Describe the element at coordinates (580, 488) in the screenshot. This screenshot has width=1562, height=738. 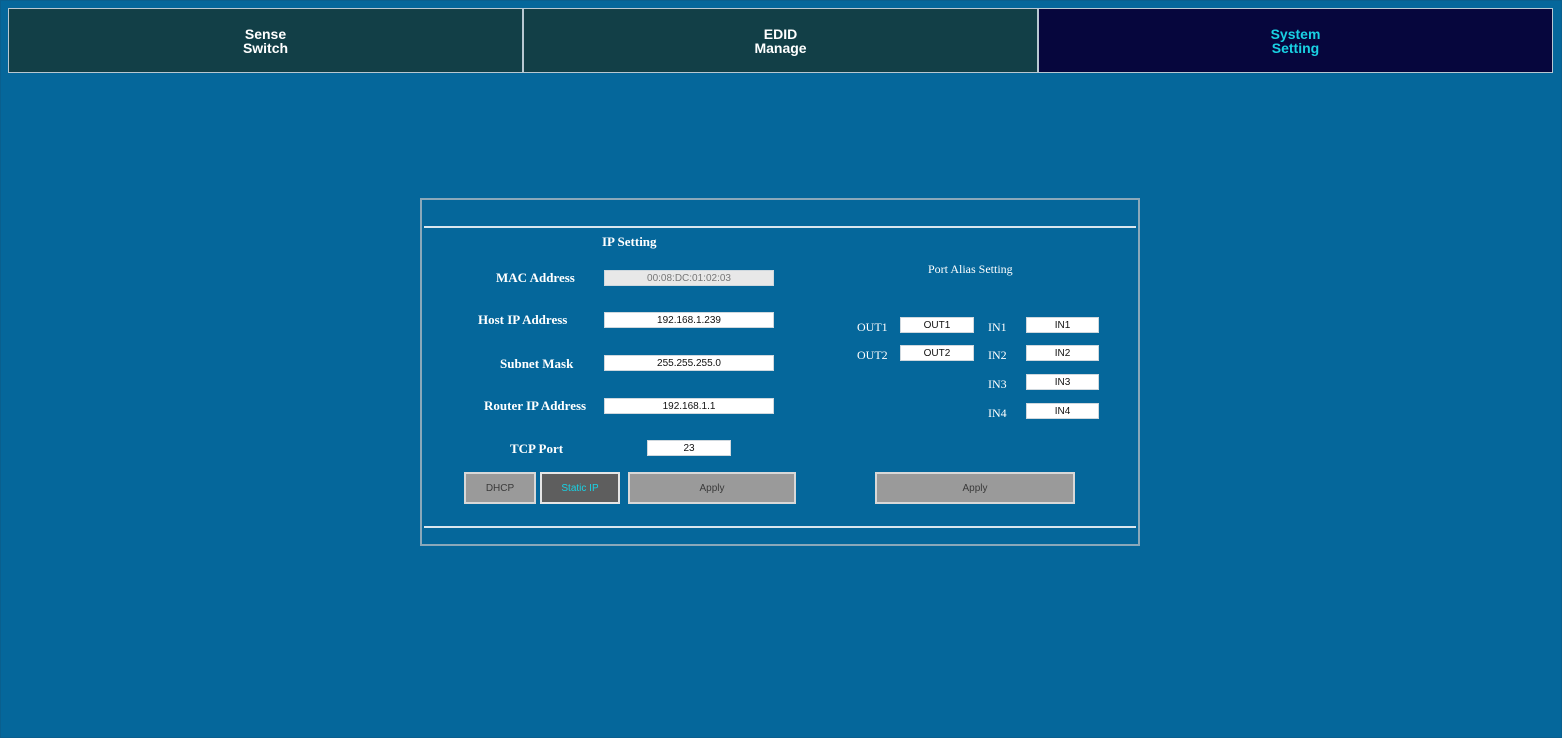
I see `static-ip-button: Static IP` at that location.